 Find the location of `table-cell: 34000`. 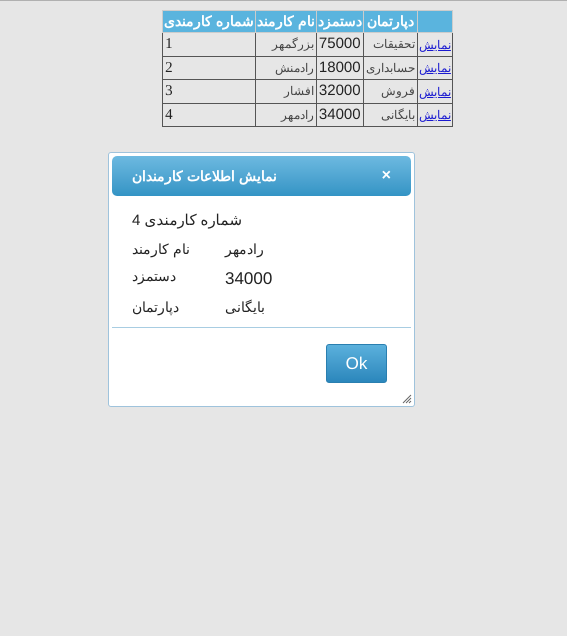

table-cell: 34000 is located at coordinates (340, 114).